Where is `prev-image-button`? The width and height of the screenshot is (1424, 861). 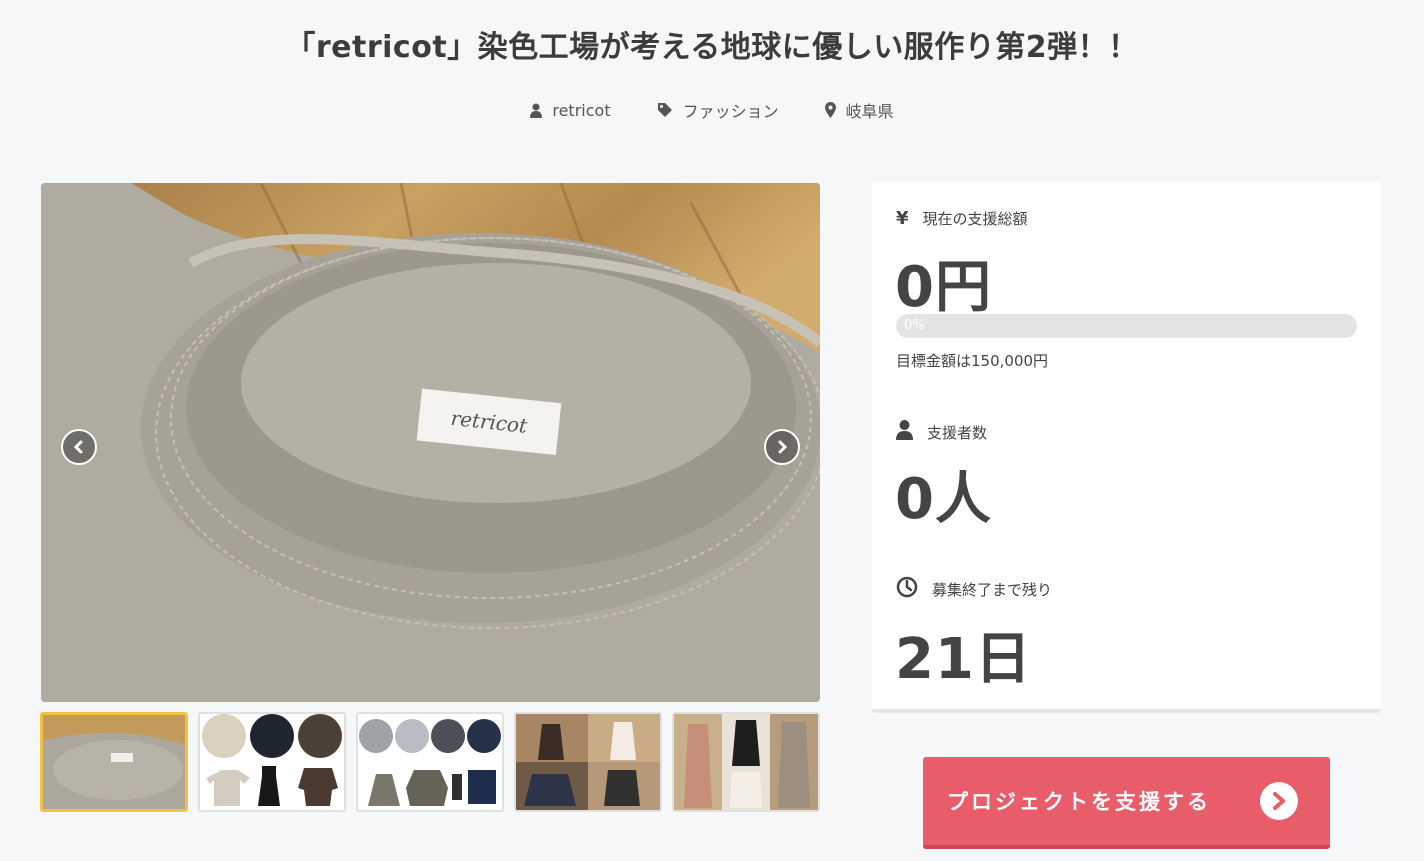
prev-image-button is located at coordinates (79, 447).